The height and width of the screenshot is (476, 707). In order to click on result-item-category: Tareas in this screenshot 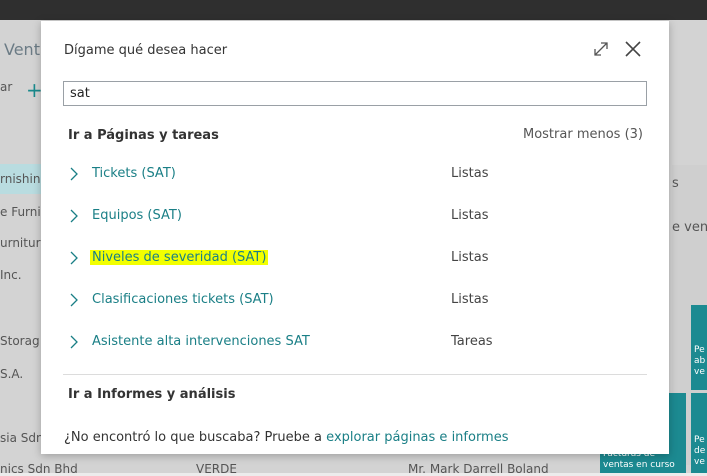, I will do `click(472, 341)`.